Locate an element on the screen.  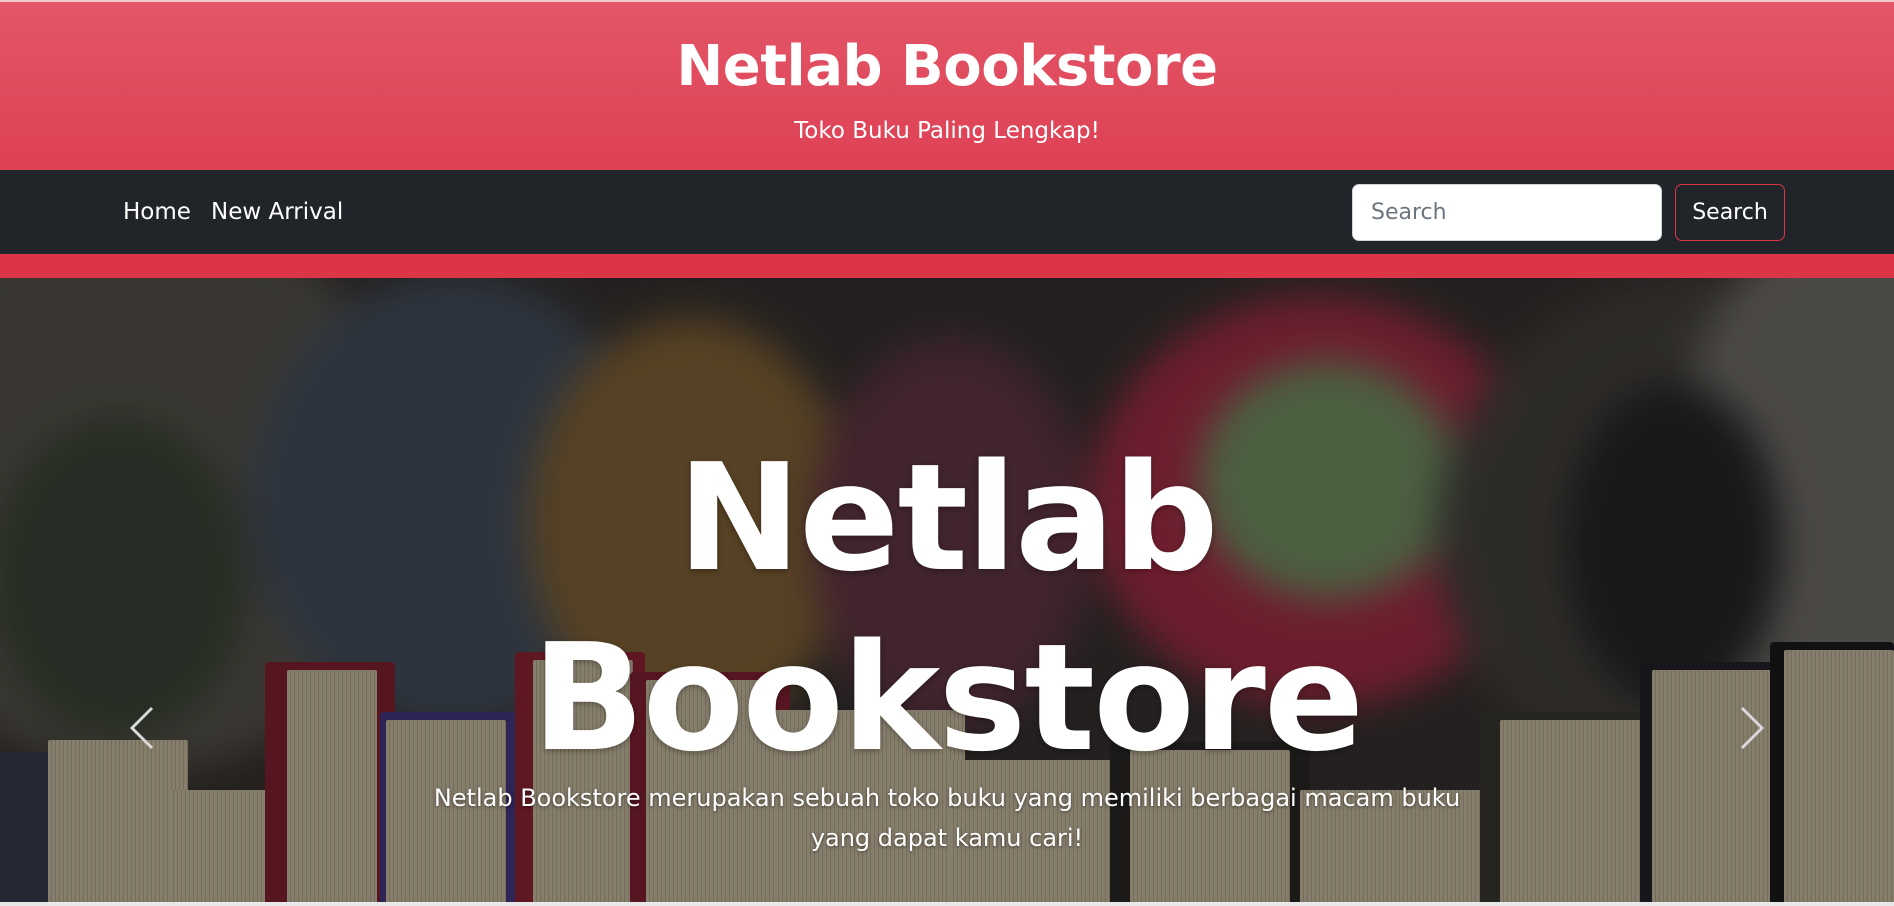
hero-title-line-1: Netlab is located at coordinates (948, 518).